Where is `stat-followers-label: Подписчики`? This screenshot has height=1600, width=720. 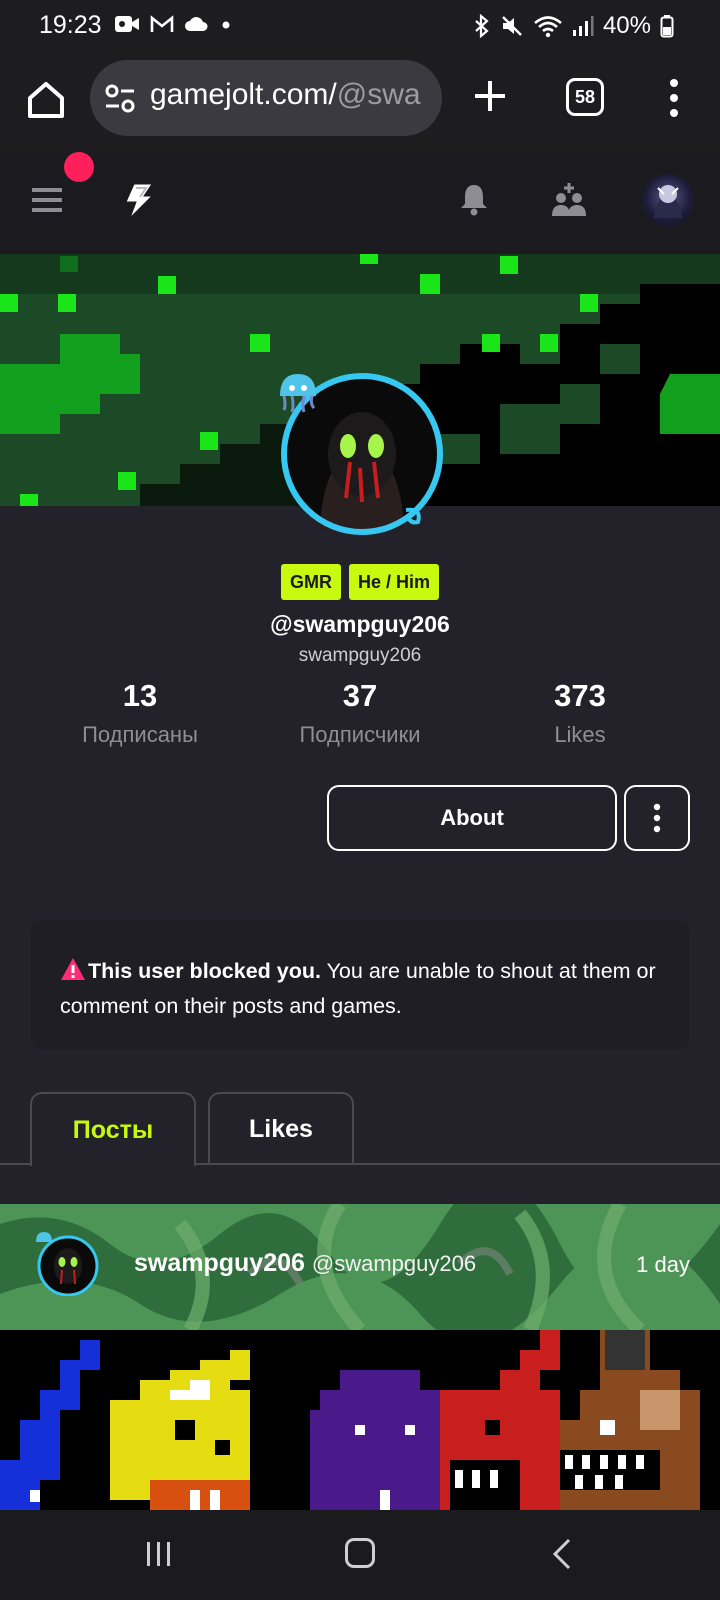
stat-followers-label: Подписчики is located at coordinates (360, 734).